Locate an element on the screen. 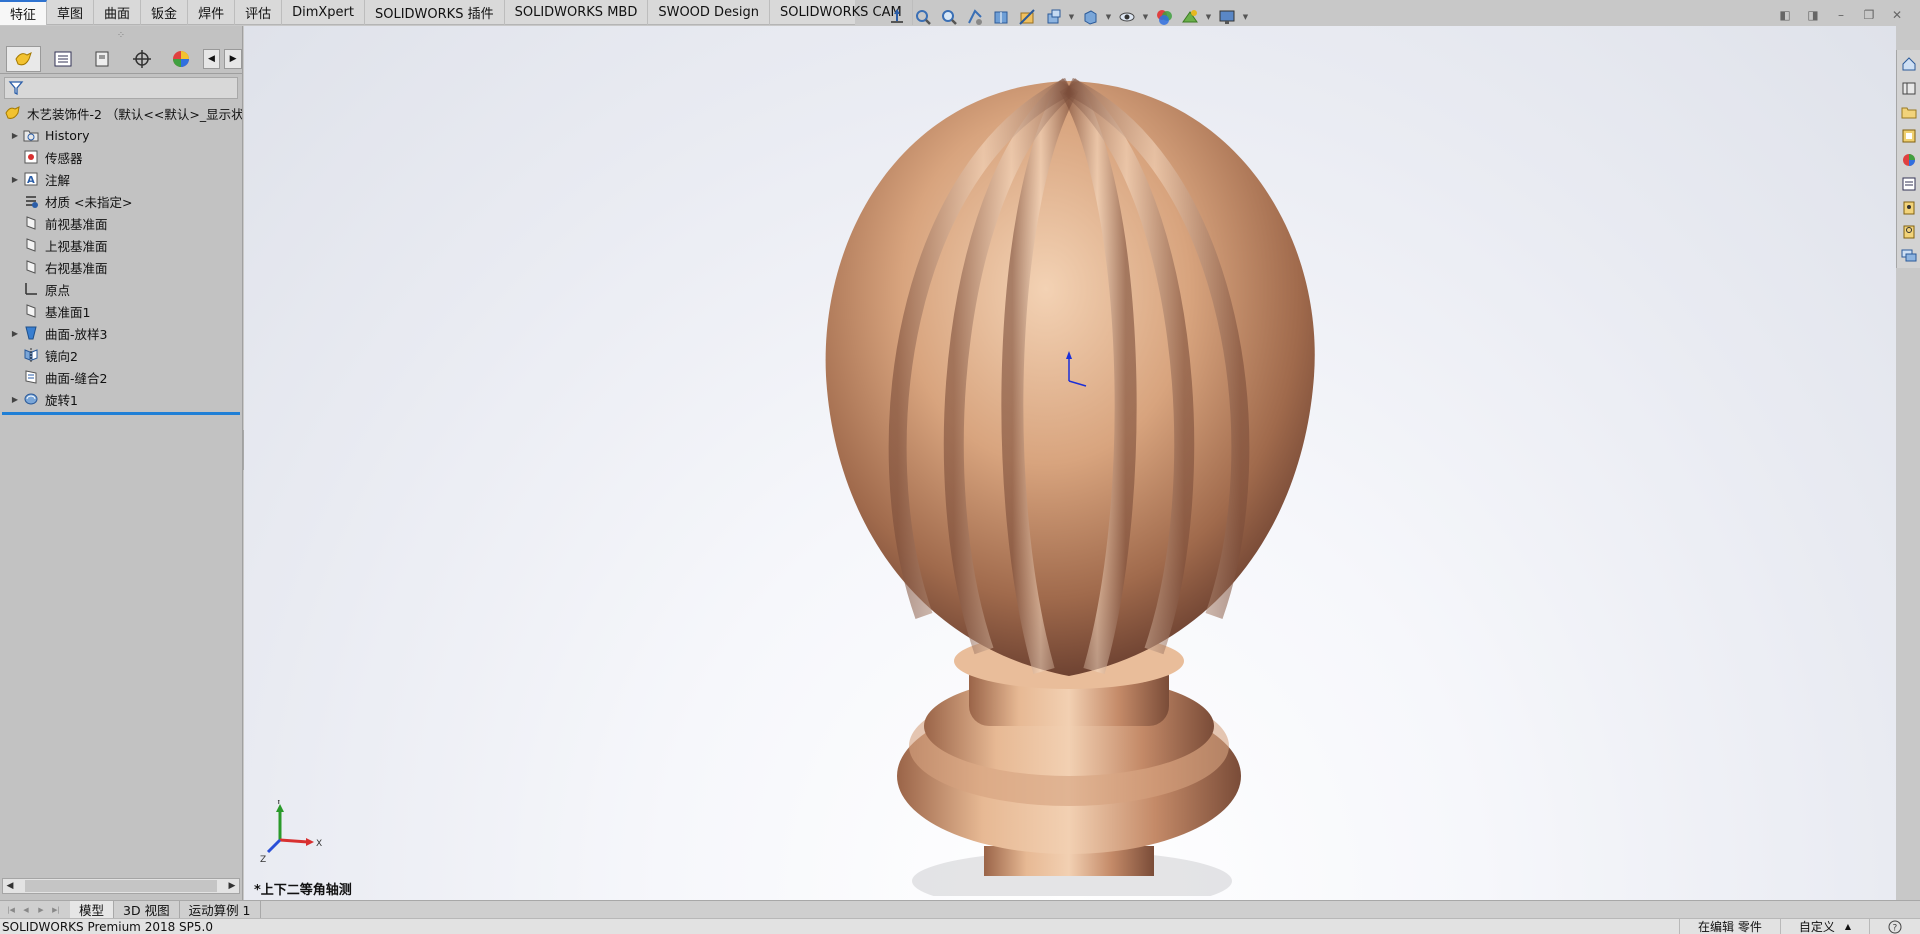  knit-surface-icon is located at coordinates (31, 377).